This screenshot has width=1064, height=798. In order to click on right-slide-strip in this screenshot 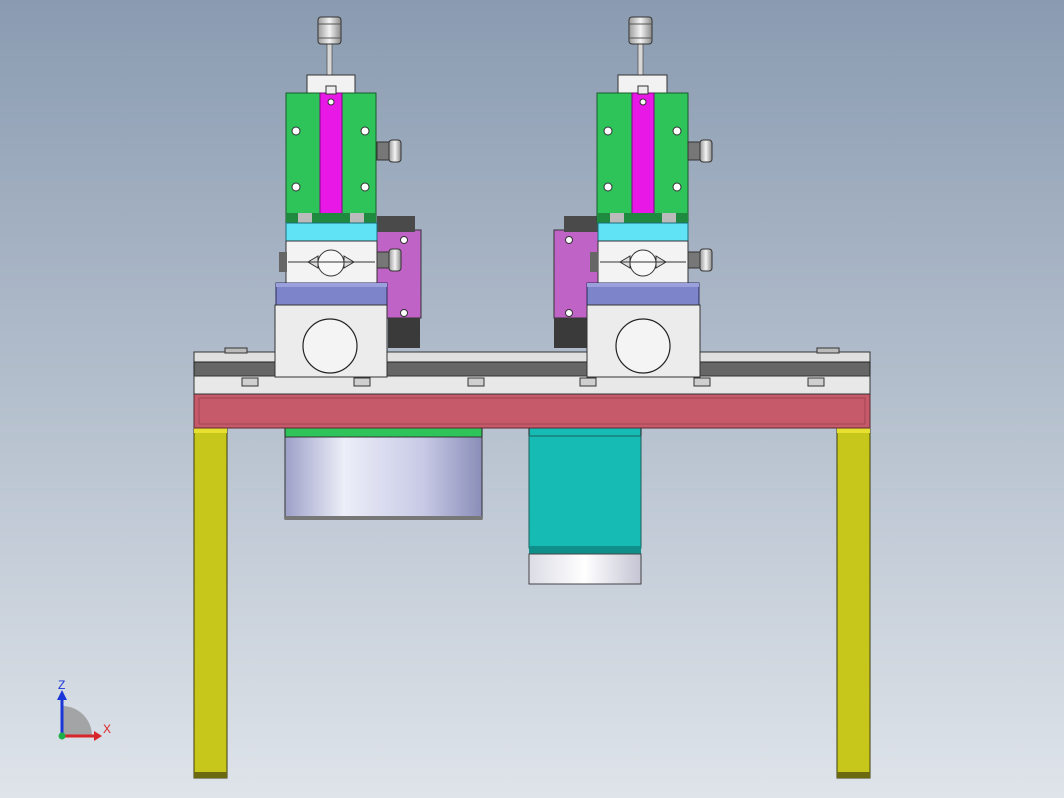, I will do `click(643, 158)`.